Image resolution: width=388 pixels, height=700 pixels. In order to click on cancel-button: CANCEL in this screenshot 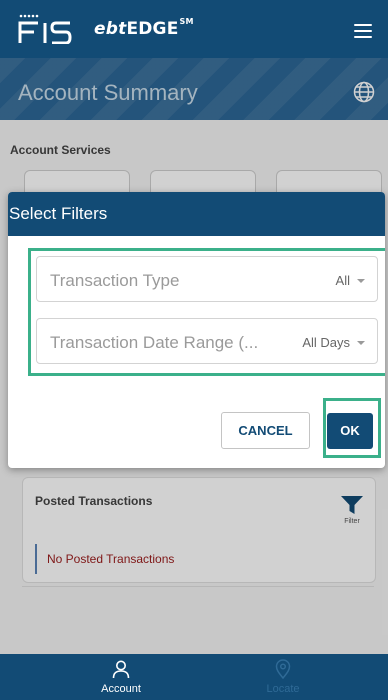, I will do `click(265, 430)`.